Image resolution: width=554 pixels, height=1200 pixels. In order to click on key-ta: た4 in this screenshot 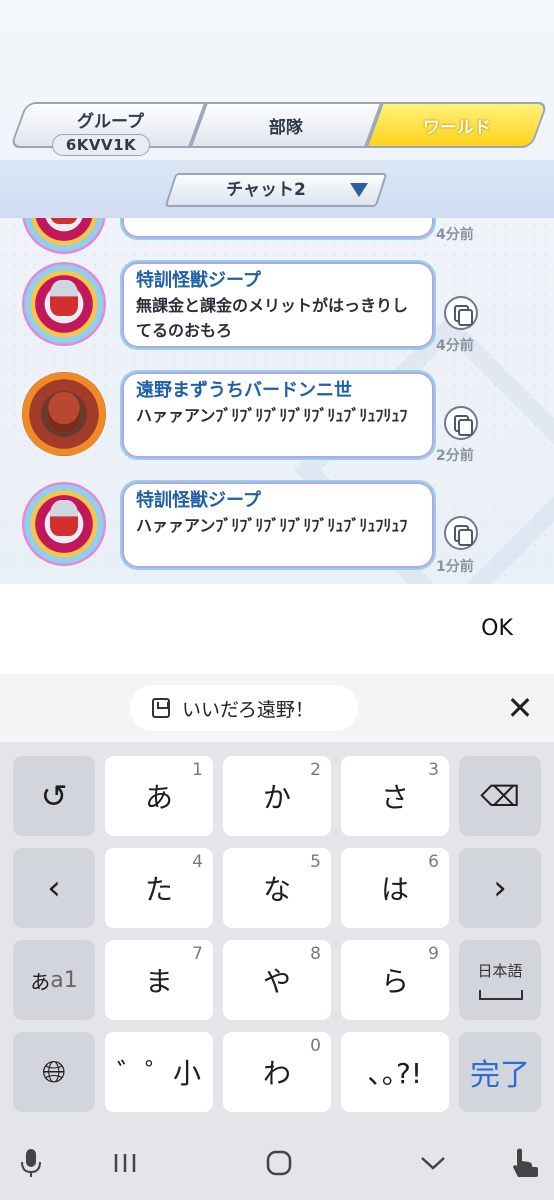, I will do `click(159, 888)`.